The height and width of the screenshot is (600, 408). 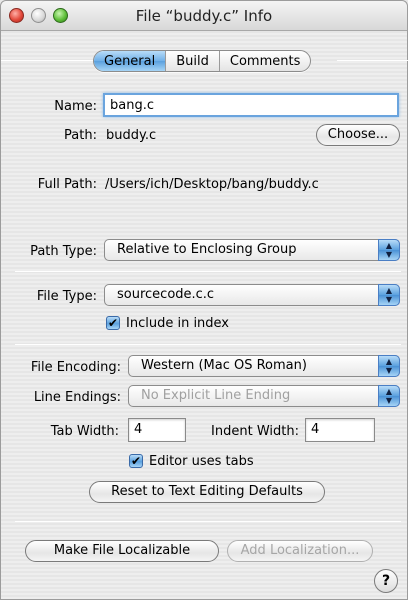 I want to click on tab-divider-left, so click(x=47, y=60).